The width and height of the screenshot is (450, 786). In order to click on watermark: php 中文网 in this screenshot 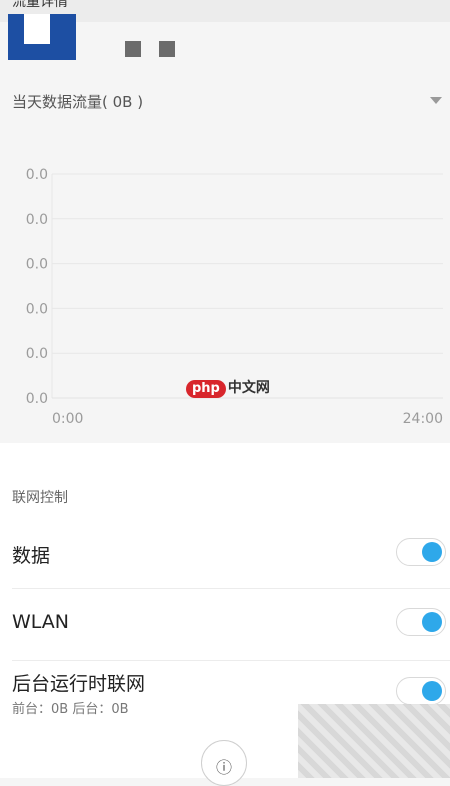, I will do `click(228, 387)`.